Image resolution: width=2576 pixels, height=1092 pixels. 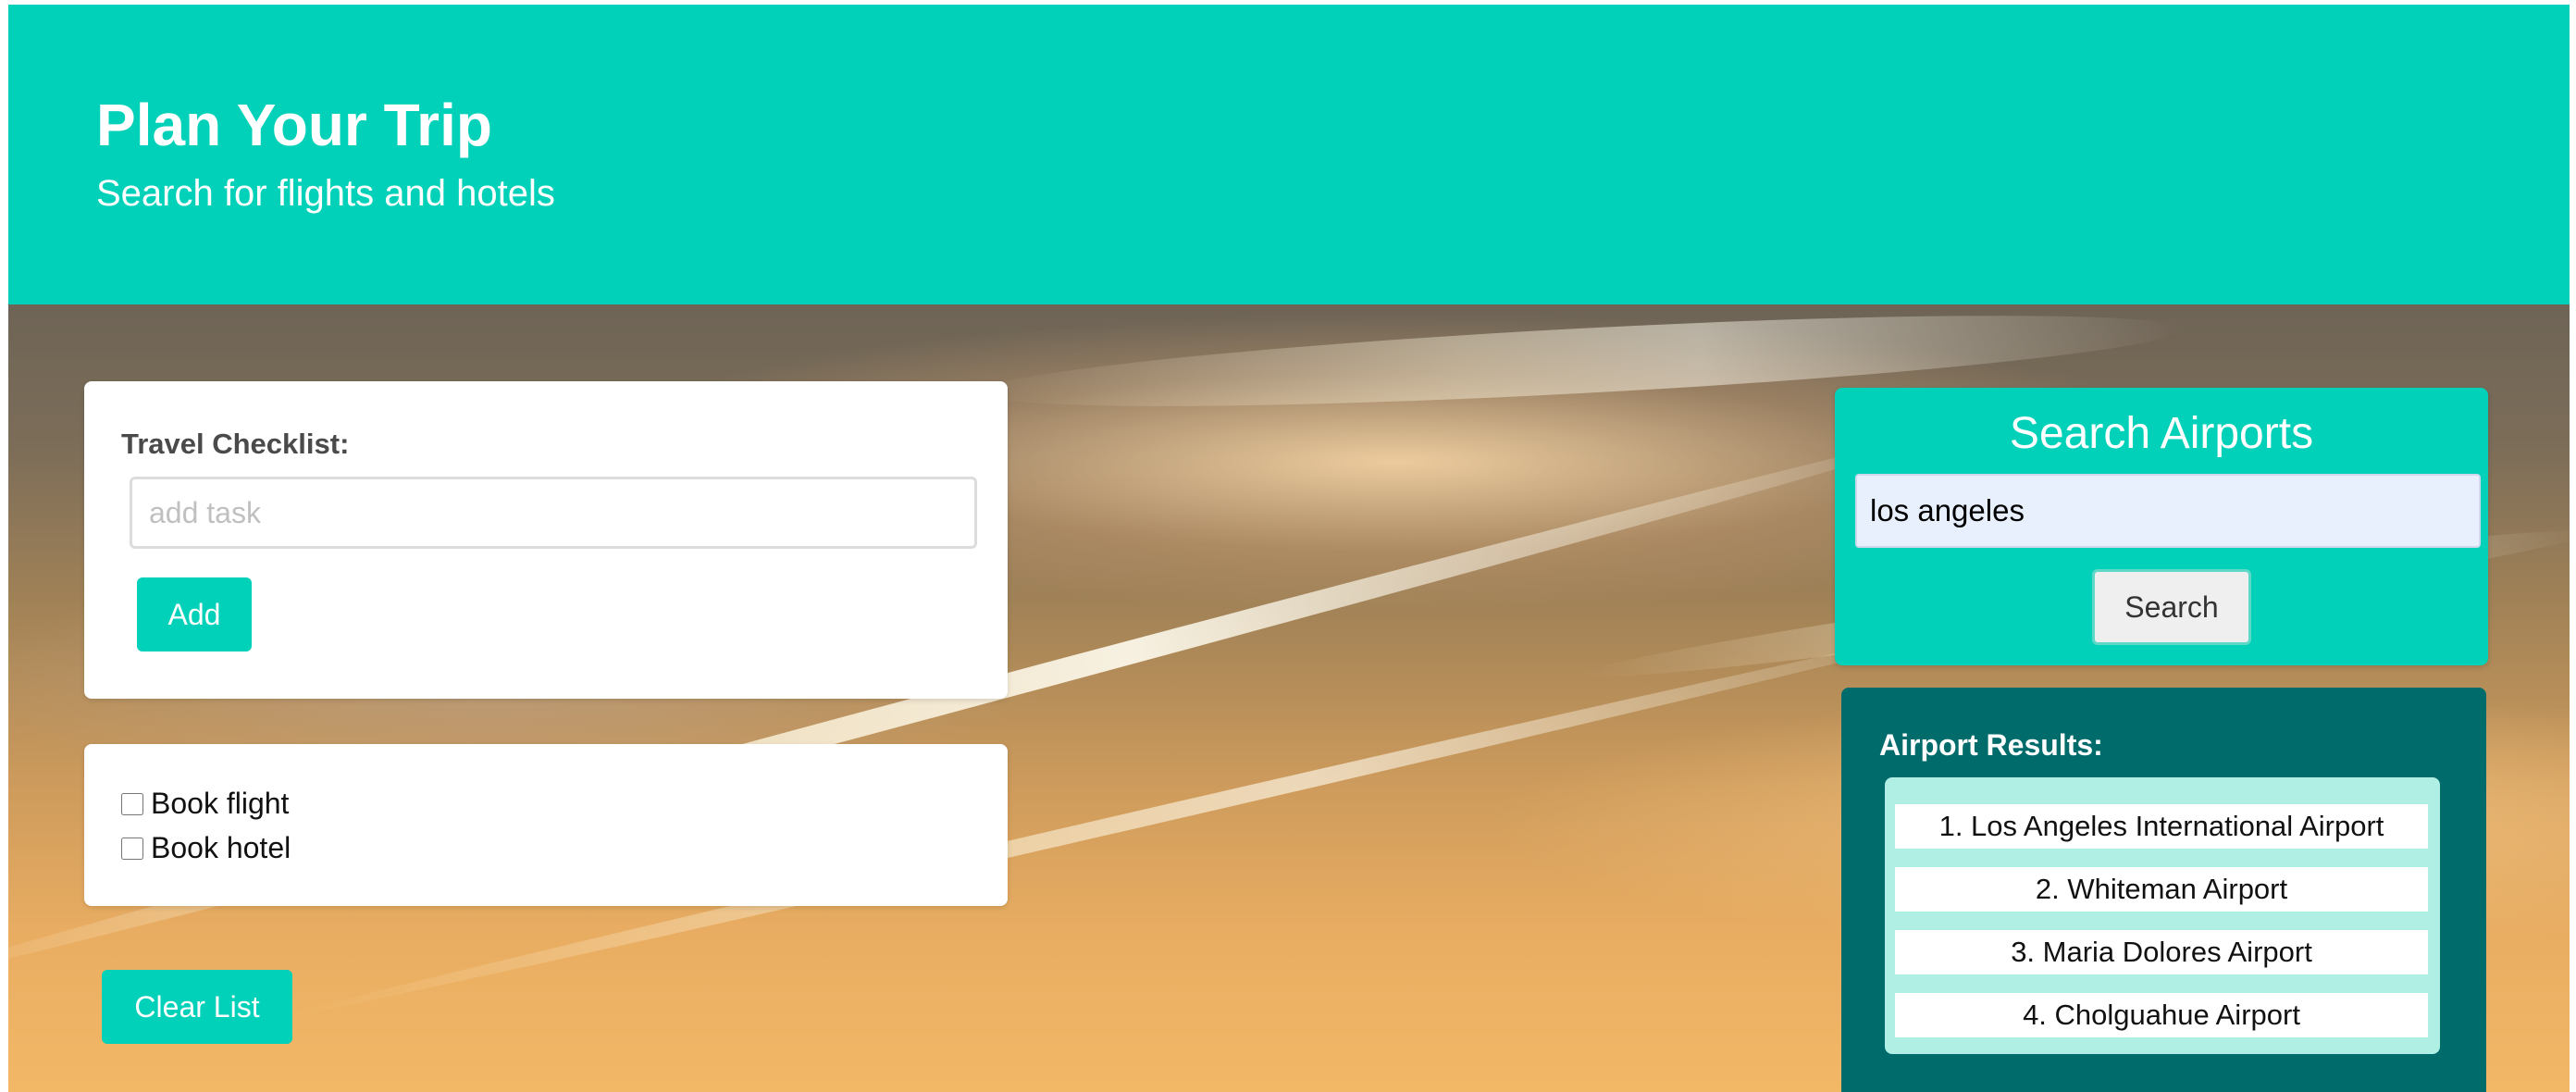 I want to click on page-subtitle: Search for flights and hotels, so click(x=325, y=193).